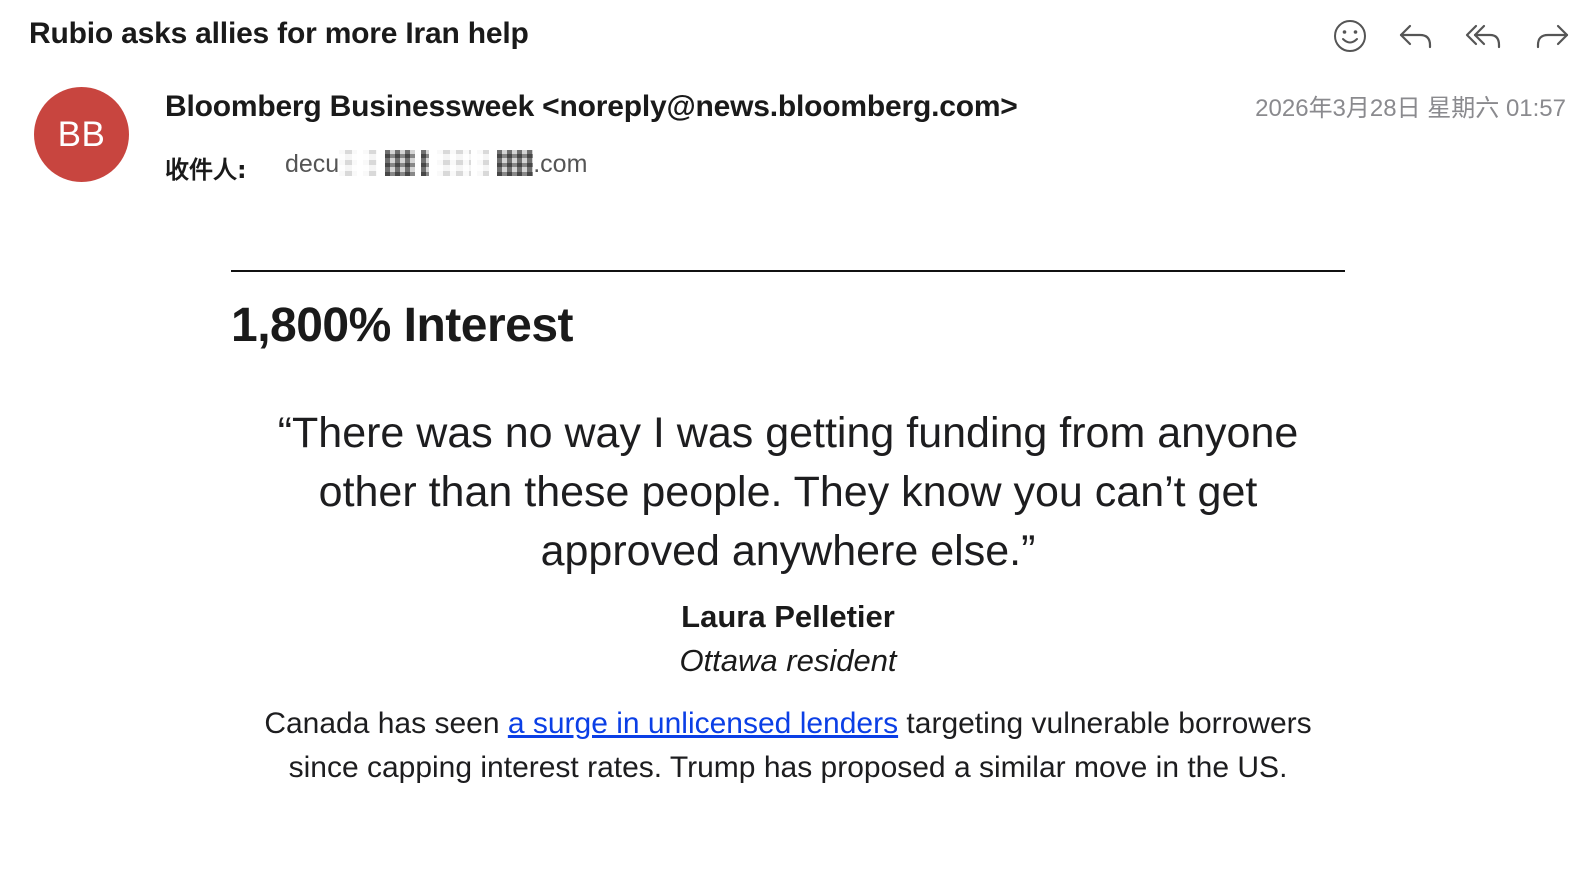  I want to click on sender-avatar: BB, so click(81, 134).